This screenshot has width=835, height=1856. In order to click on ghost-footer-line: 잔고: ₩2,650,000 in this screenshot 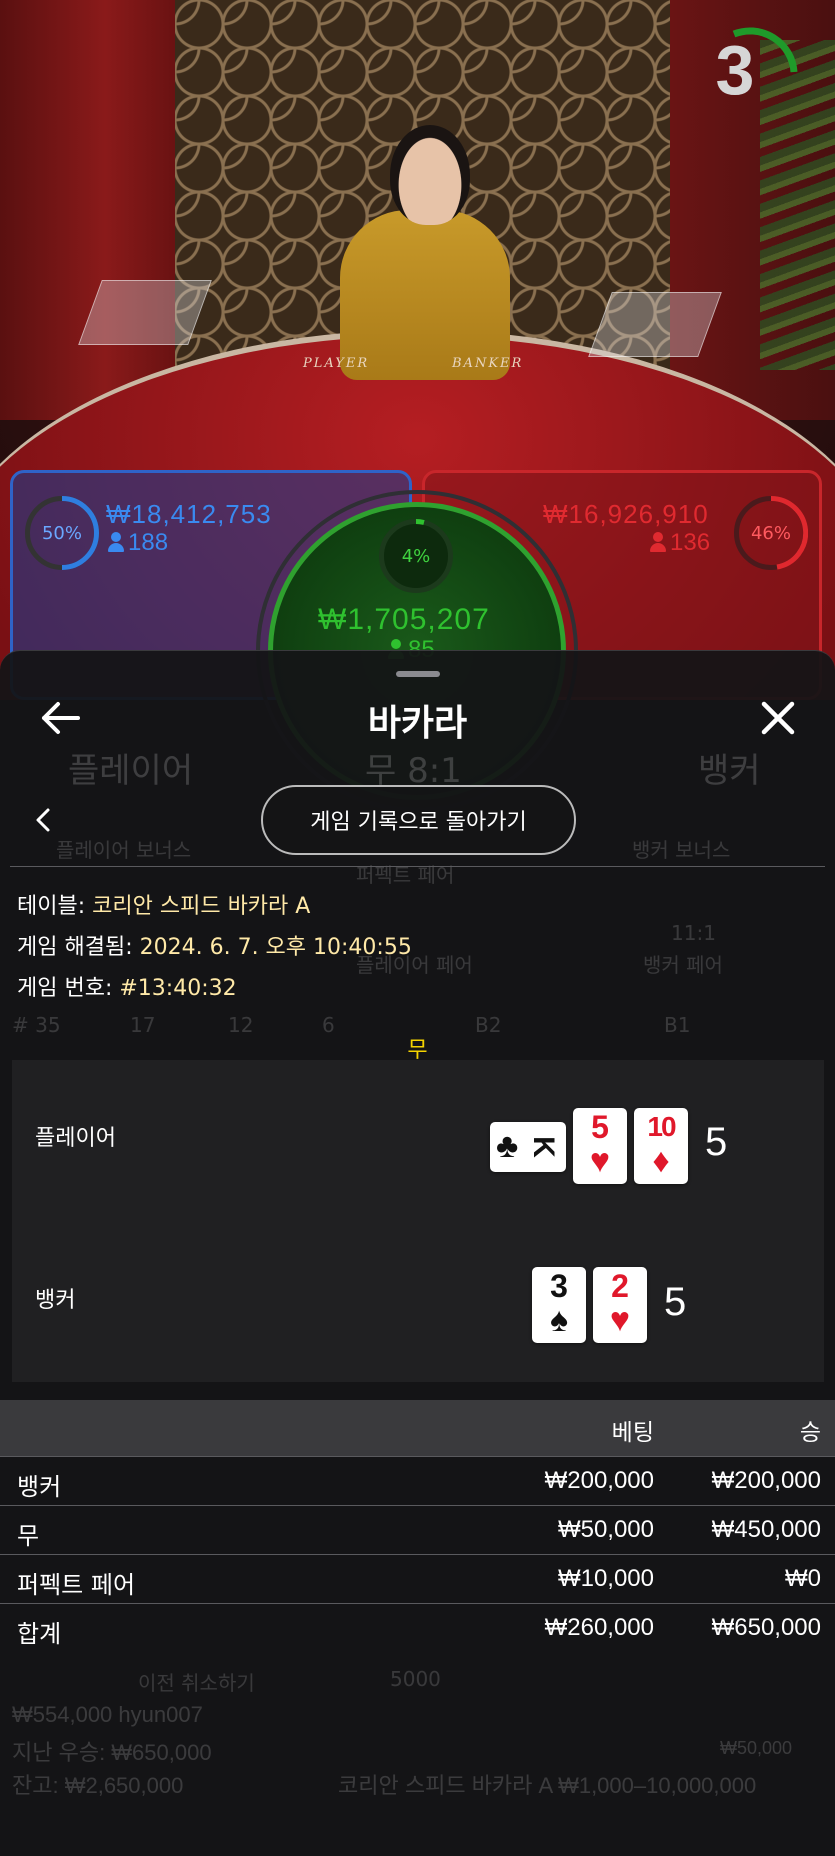, I will do `click(98, 1785)`.